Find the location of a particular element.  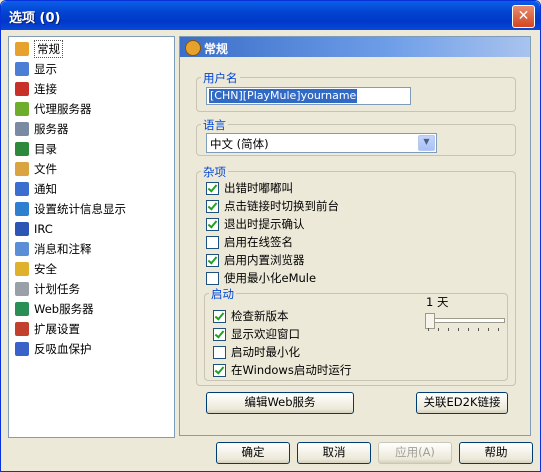

sidebar-item-label: 连接 is located at coordinates (45, 89).